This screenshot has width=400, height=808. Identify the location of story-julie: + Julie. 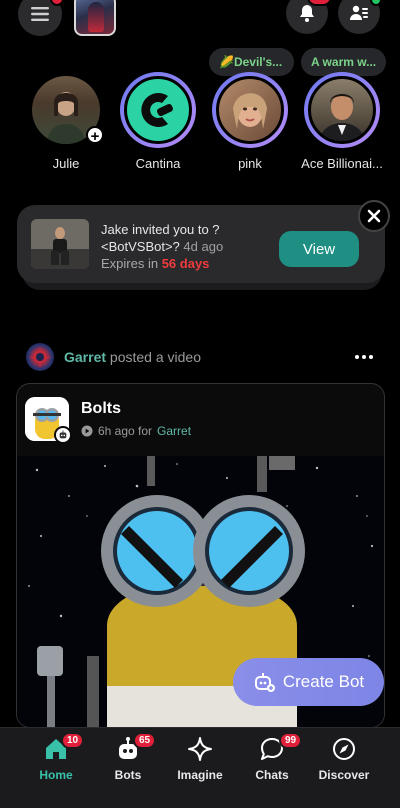
(66, 121).